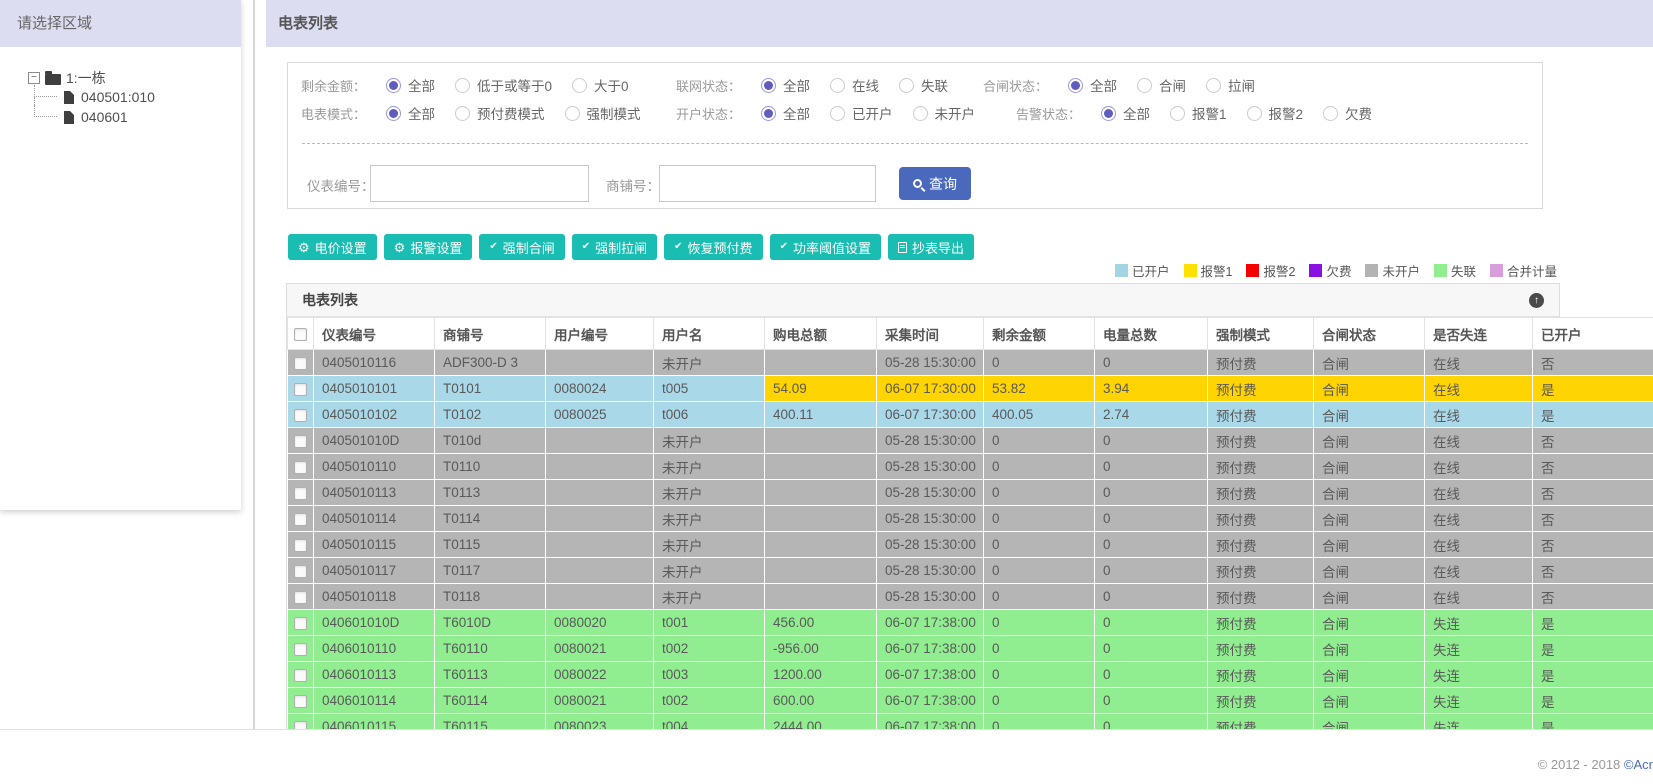  I want to click on action-button: 抄表导出, so click(930, 247).